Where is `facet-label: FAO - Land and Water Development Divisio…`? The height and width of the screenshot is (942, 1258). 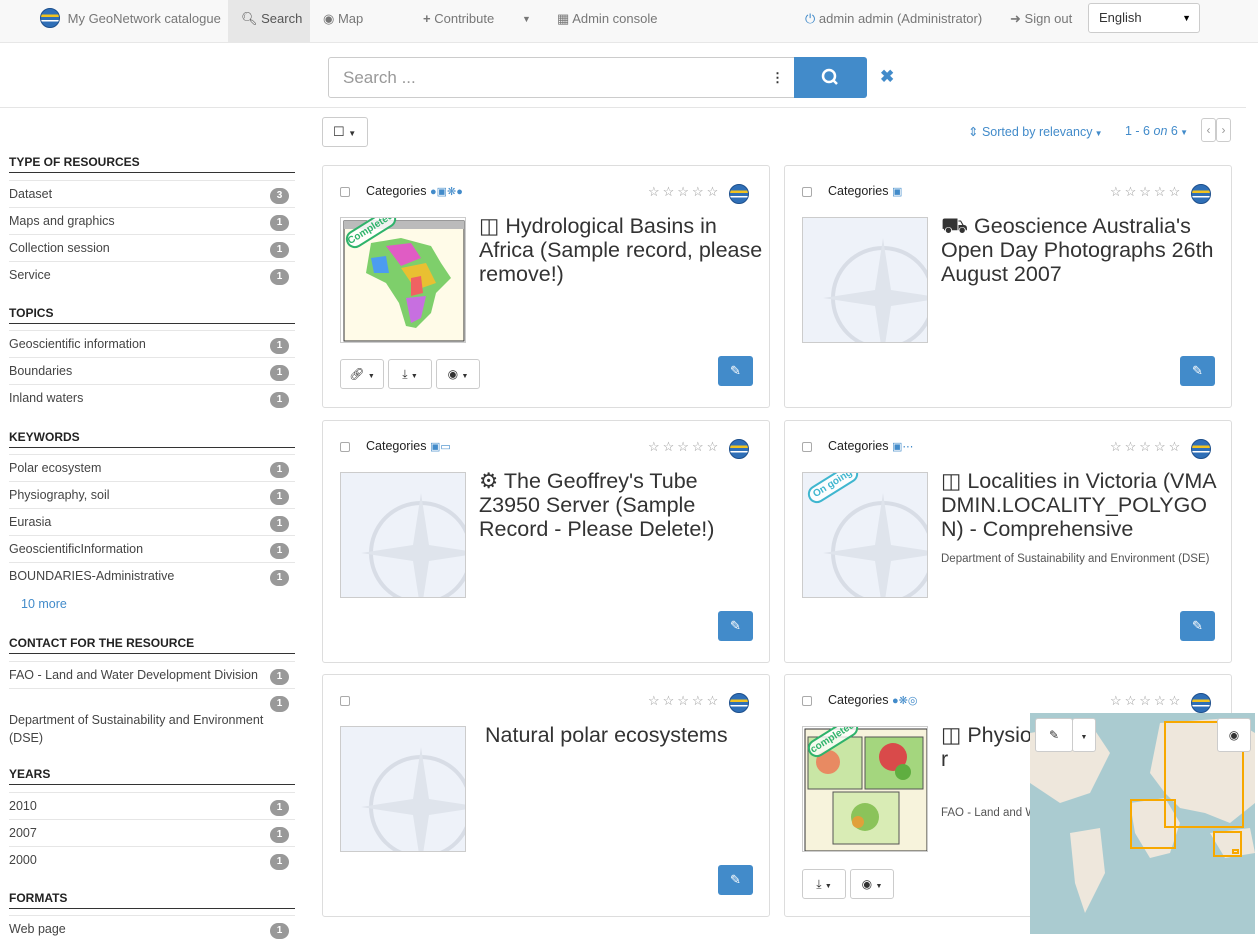 facet-label: FAO - Land and Water Development Divisio… is located at coordinates (133, 675).